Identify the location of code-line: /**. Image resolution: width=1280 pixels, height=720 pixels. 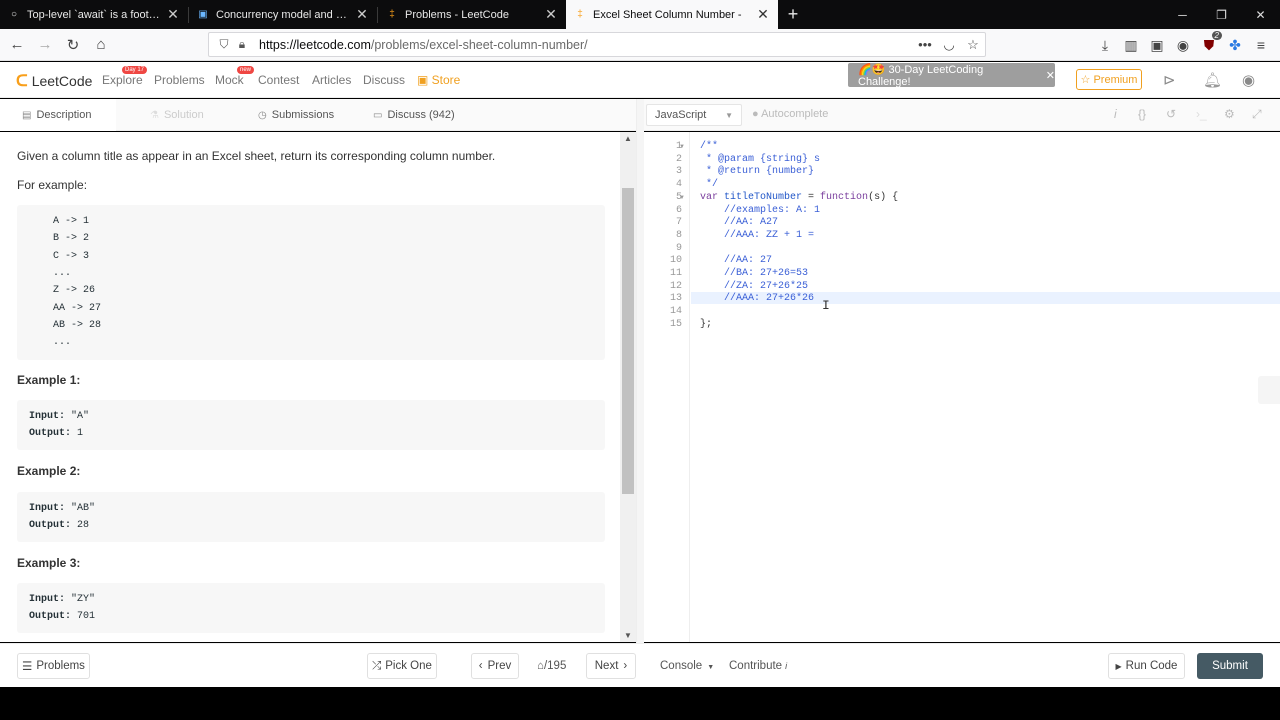
(709, 146).